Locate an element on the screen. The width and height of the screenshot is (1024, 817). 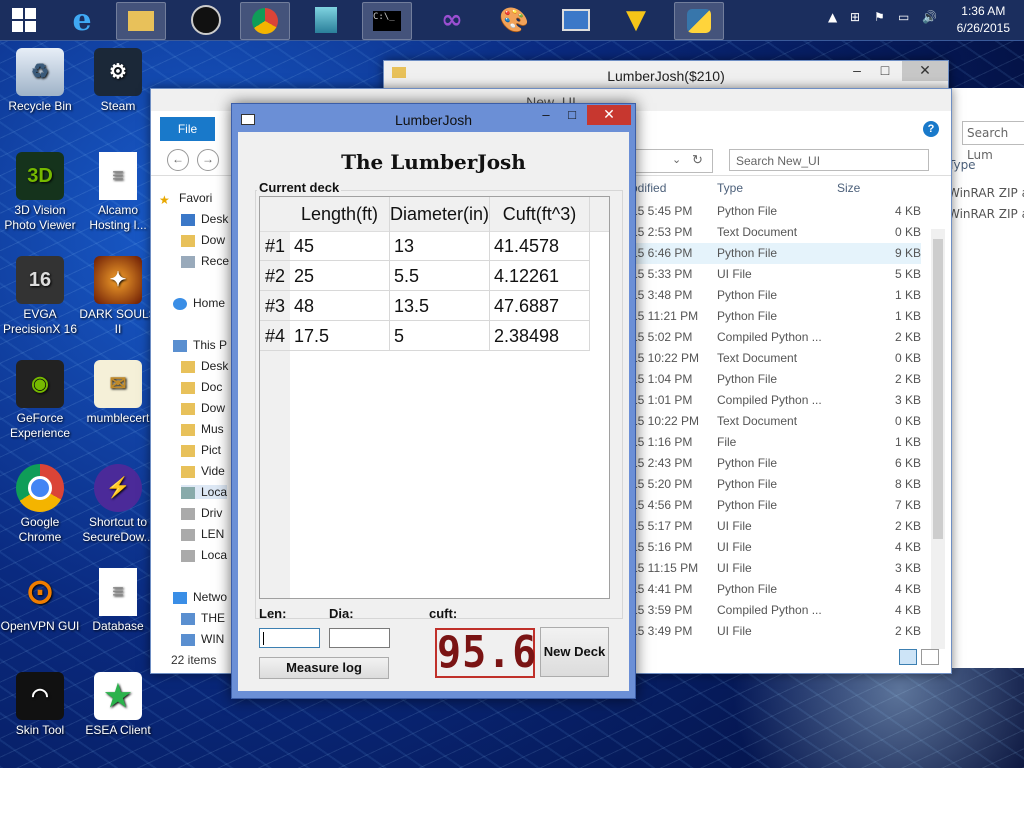
table-cell-length: 25 is located at coordinates (340, 276).